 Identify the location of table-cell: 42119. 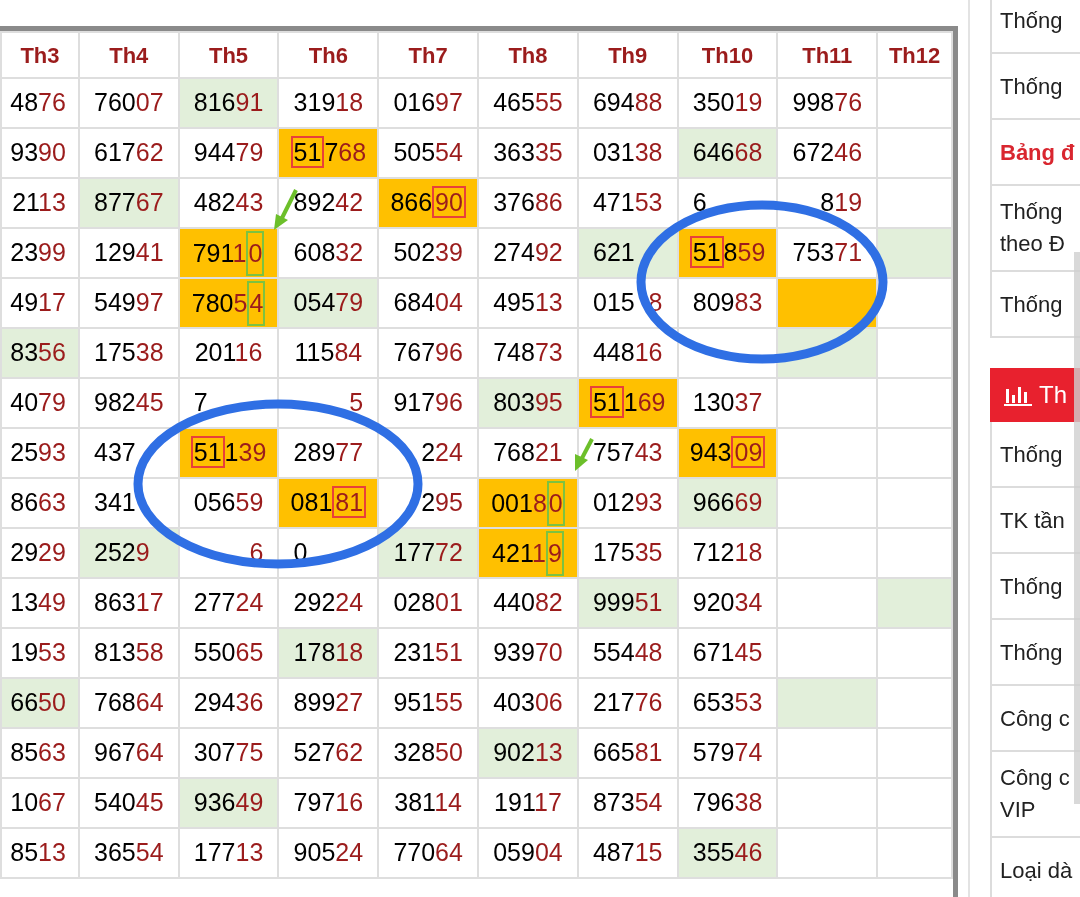
(528, 553).